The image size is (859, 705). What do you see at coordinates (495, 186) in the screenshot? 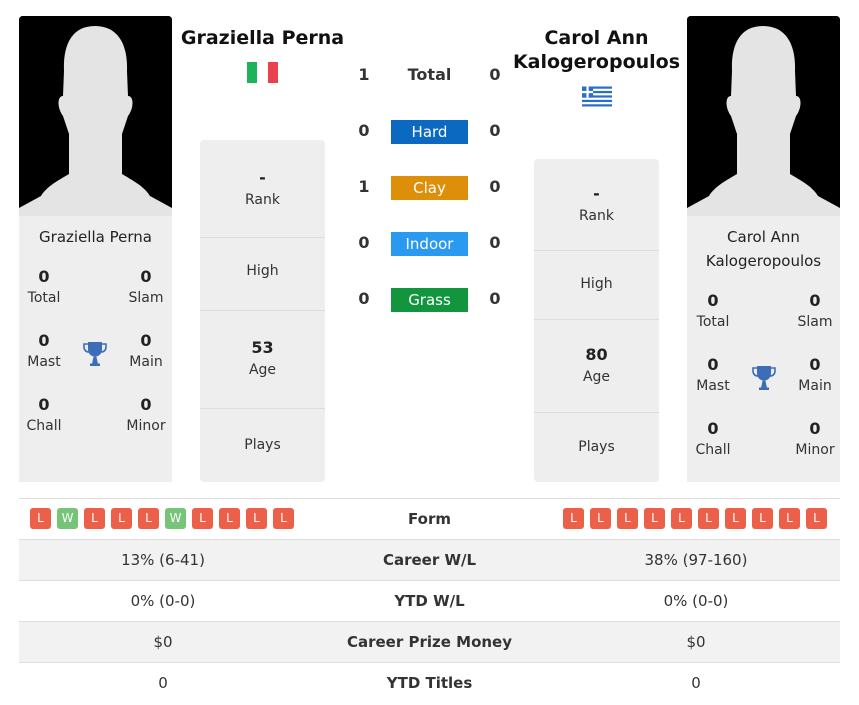
I see `h2h-clay-p2: 0` at bounding box center [495, 186].